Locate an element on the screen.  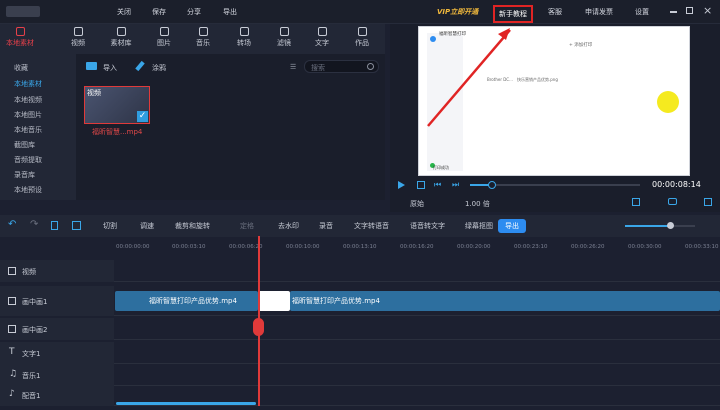
ruler-tick: 00:00:00:00 is located at coordinates (133, 247).